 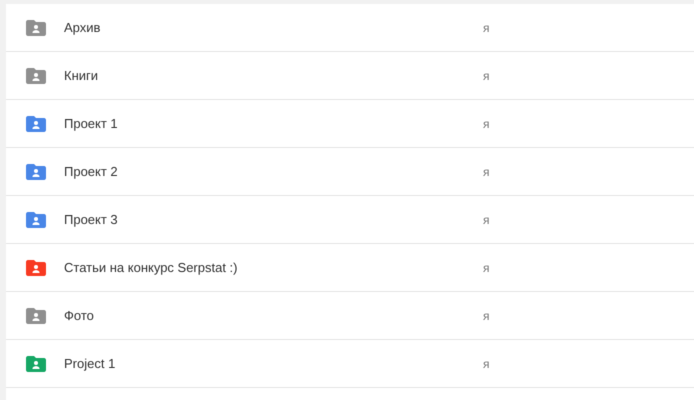 What do you see at coordinates (350, 28) in the screenshot?
I see `folder-row: Архив я` at bounding box center [350, 28].